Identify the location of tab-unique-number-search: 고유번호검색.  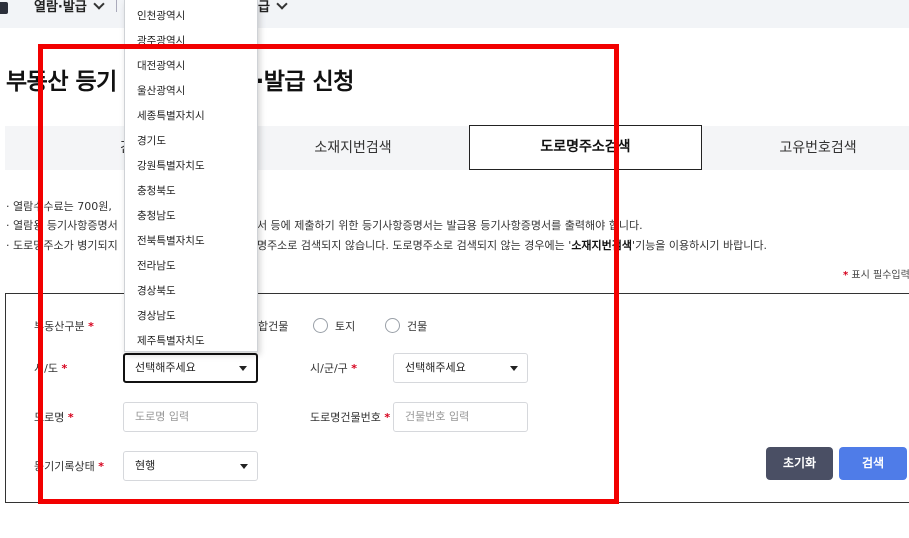
(805, 148).